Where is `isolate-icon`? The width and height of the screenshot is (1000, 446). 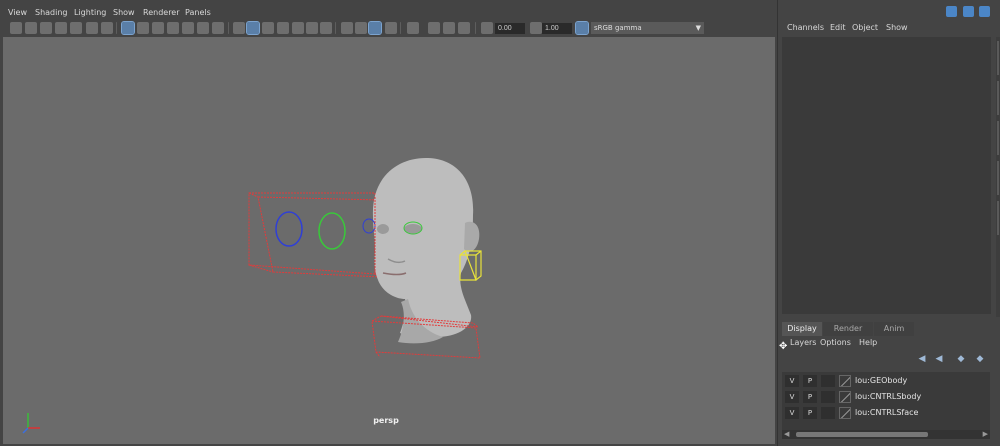
isolate-icon is located at coordinates (413, 28).